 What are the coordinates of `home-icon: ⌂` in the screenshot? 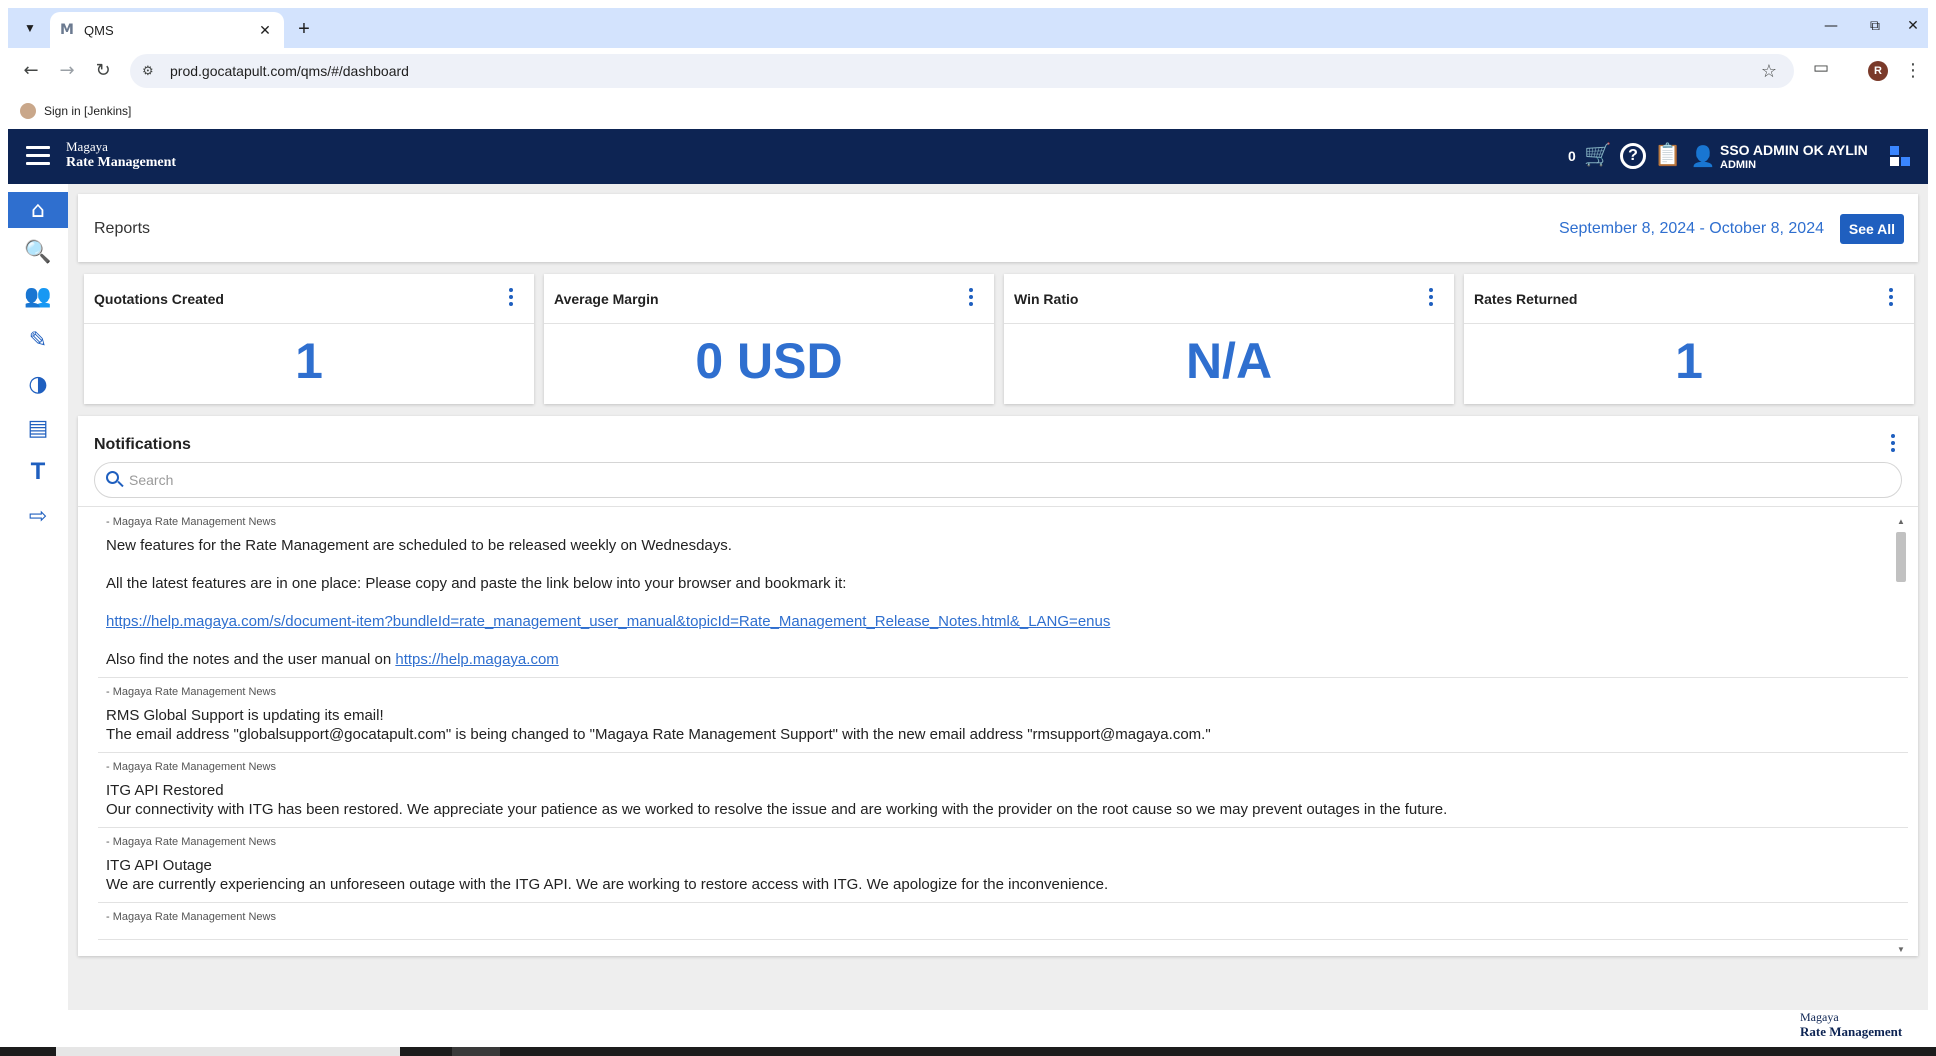 It's located at (38, 210).